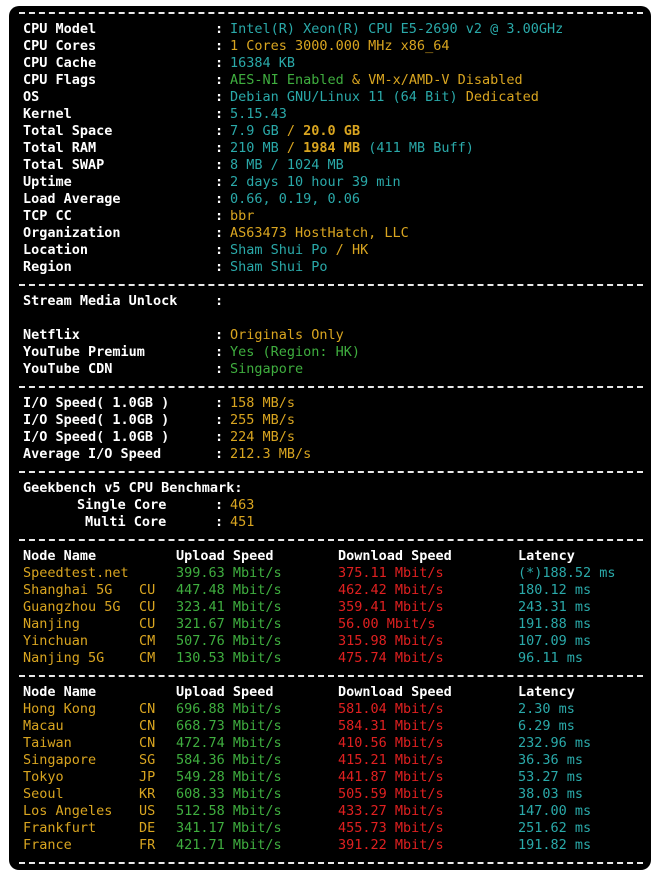  What do you see at coordinates (76, 573) in the screenshot?
I see `node-name: Speedtest.net` at bounding box center [76, 573].